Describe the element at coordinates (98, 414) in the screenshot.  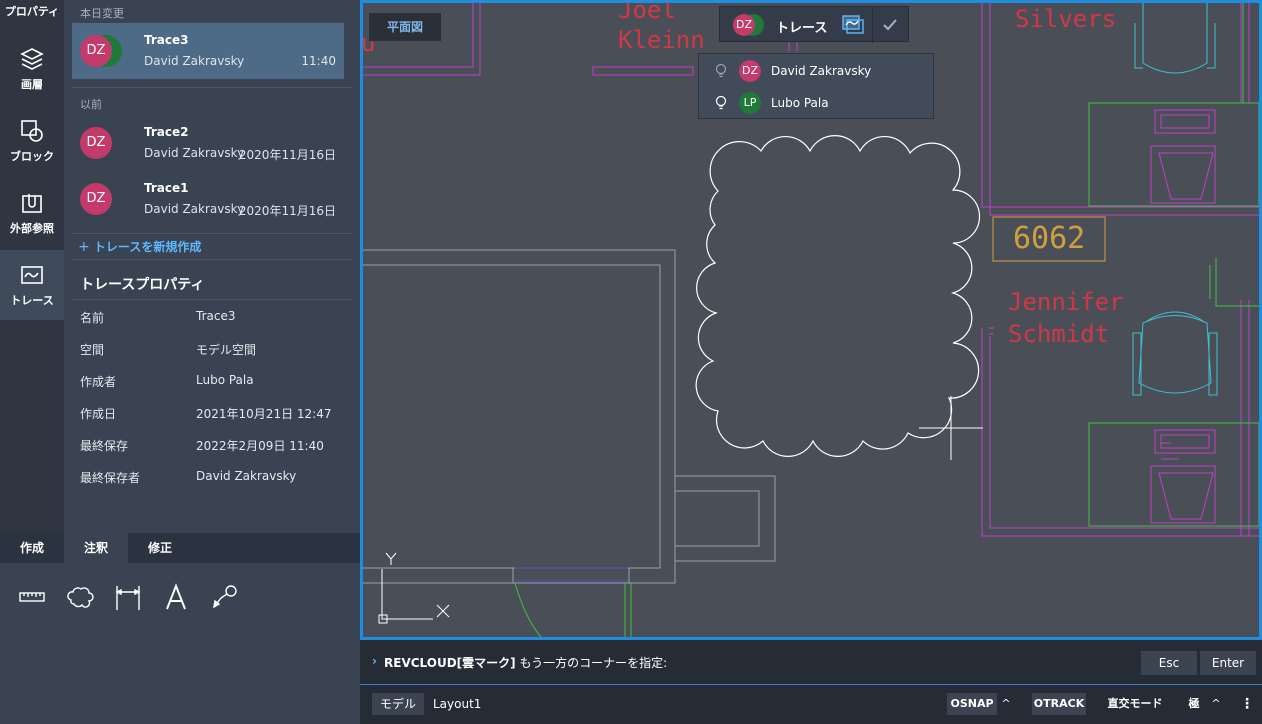
I see `property-key: 作成日` at that location.